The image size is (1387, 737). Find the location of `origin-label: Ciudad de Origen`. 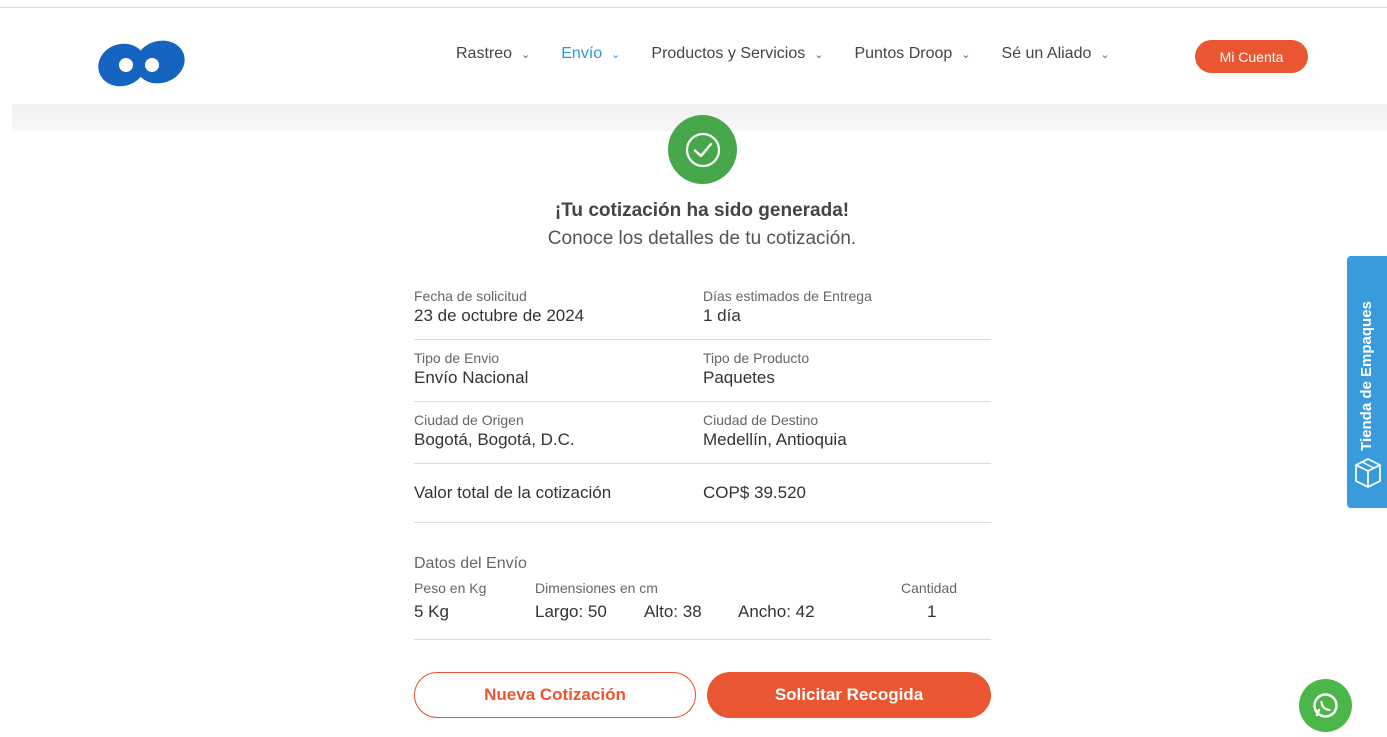

origin-label: Ciudad de Origen is located at coordinates (469, 420).